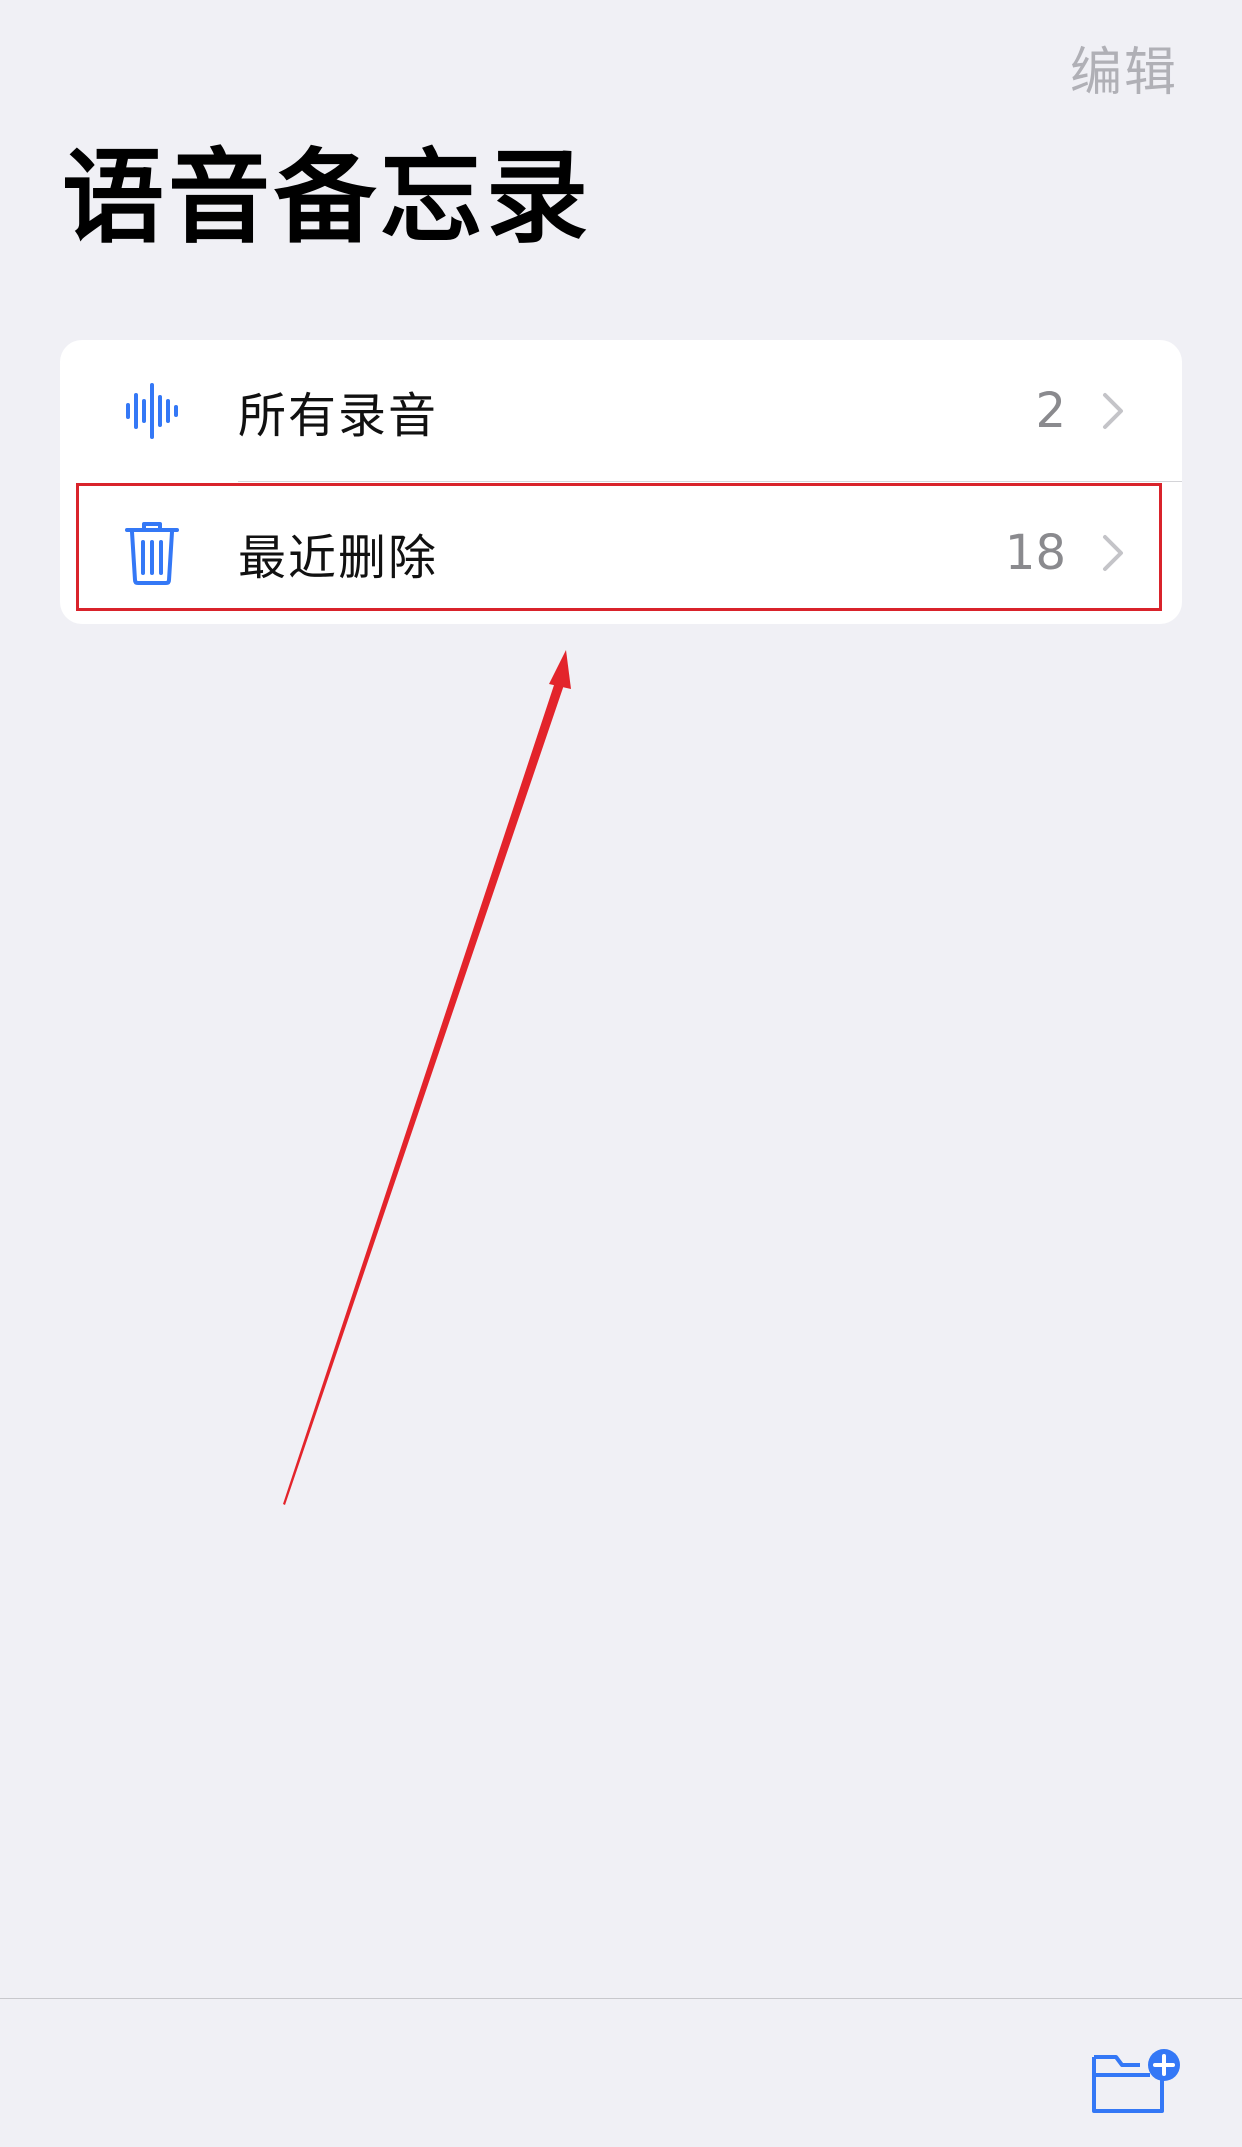 The width and height of the screenshot is (1242, 2147). Describe the element at coordinates (327, 198) in the screenshot. I see `page-title: 语音备忘录` at that location.